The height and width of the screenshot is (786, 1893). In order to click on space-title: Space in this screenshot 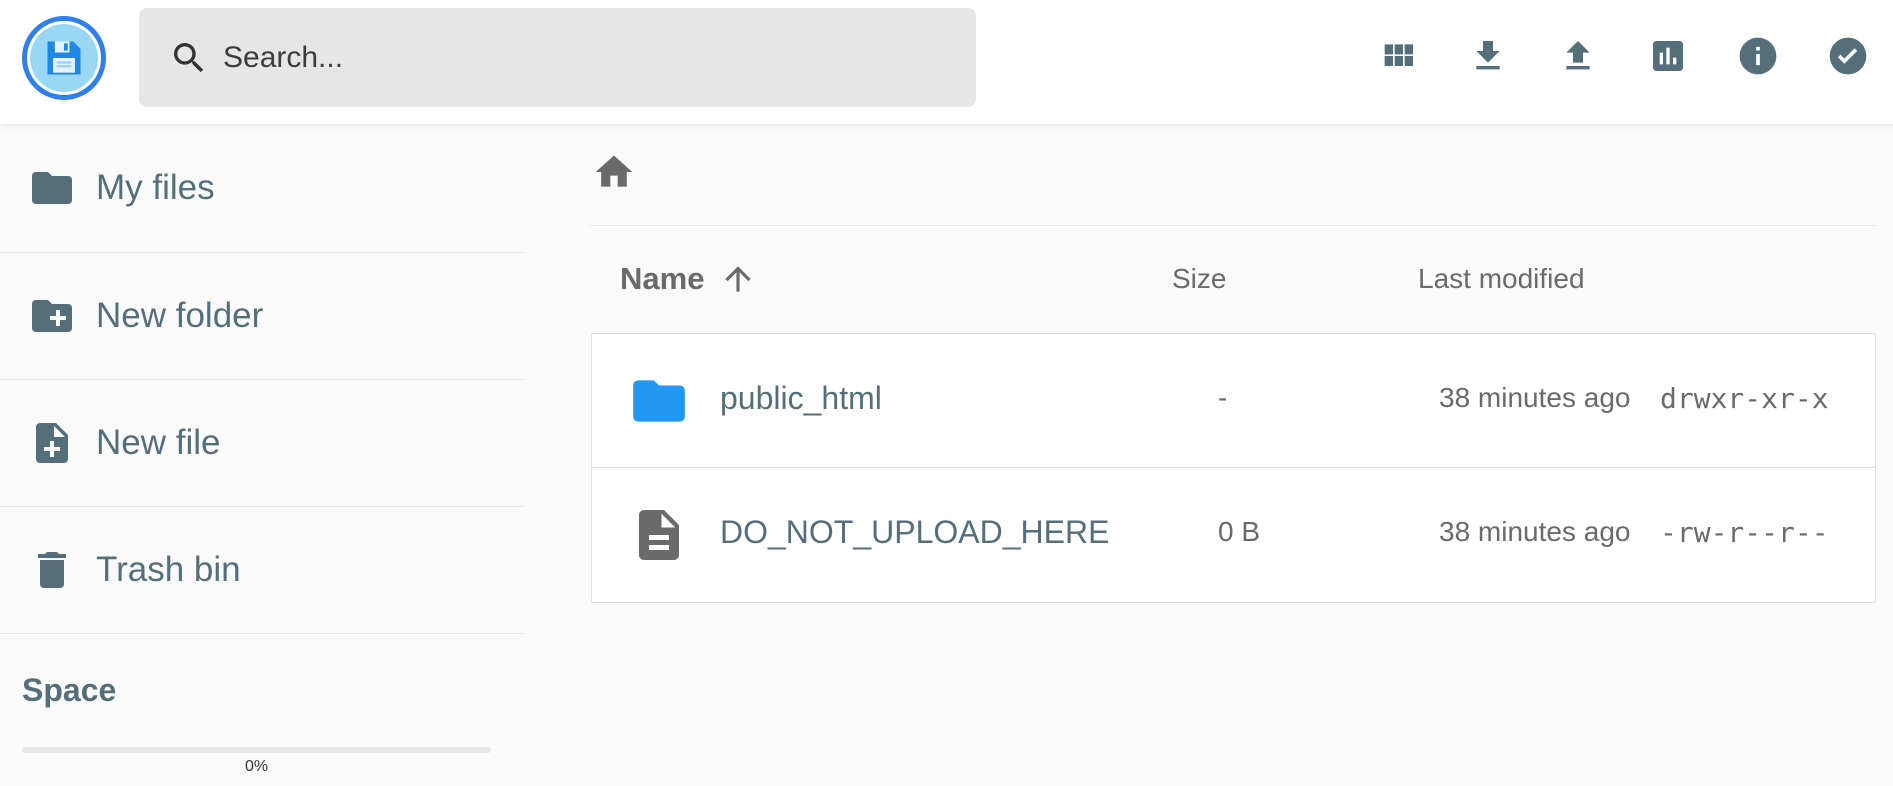, I will do `click(69, 690)`.